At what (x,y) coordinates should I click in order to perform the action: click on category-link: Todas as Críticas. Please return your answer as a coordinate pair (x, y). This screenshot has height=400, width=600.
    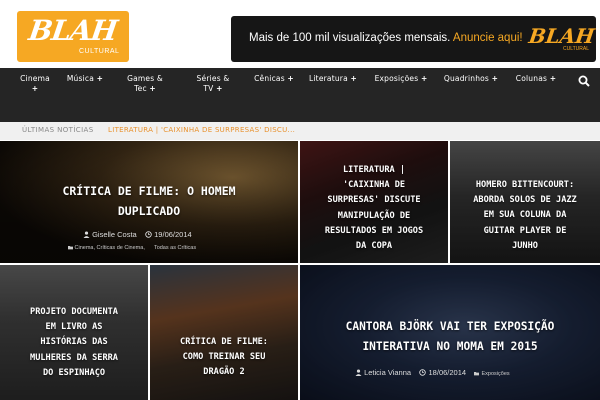
    Looking at the image, I should click on (175, 248).